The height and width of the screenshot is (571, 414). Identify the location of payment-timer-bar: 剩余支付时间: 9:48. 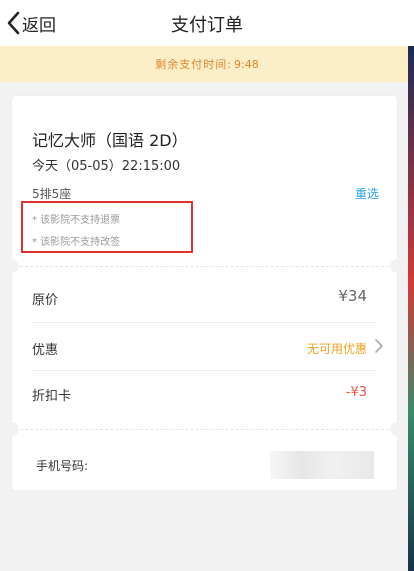
(207, 64).